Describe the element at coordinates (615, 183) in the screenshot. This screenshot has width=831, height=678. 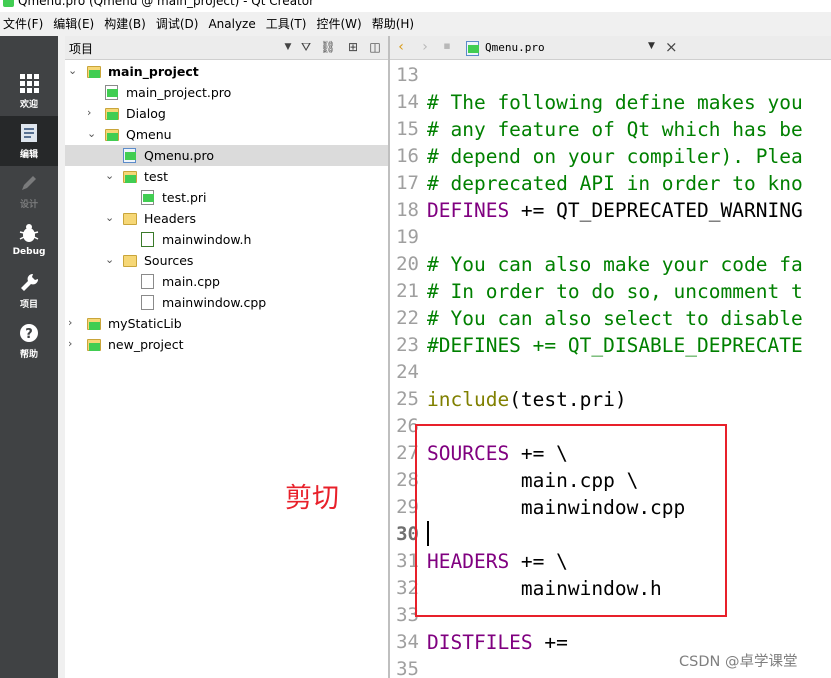
I see `code-line: # deprecated API in order to kno` at that location.